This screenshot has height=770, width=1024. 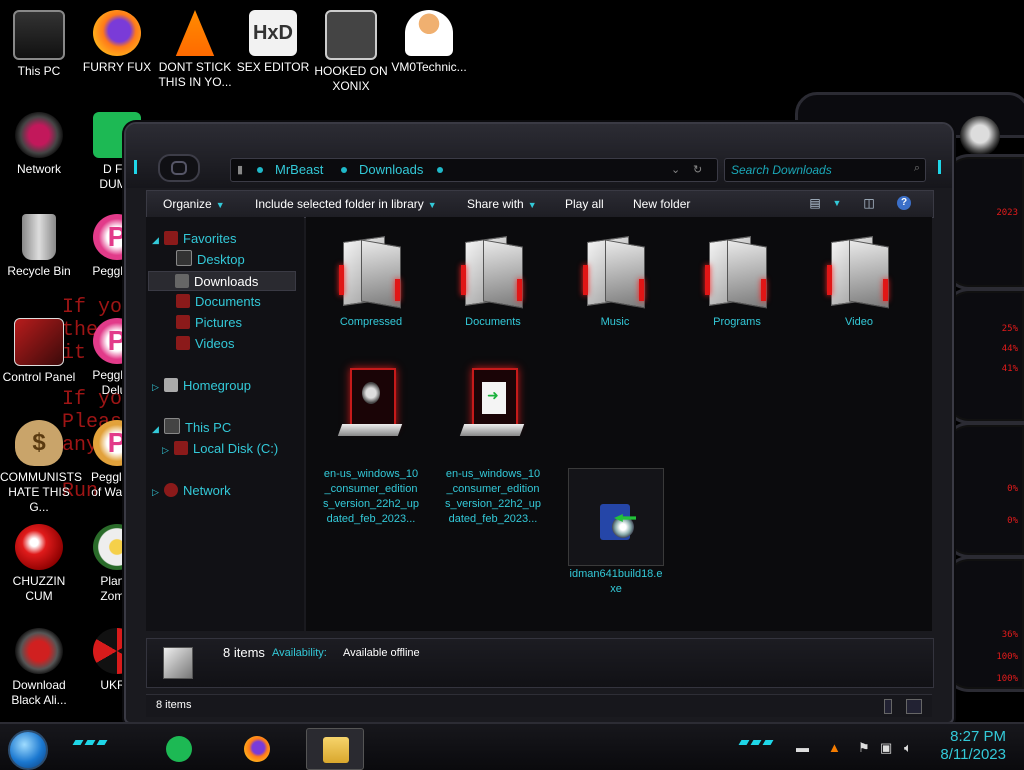 I want to click on videos-icon, so click(x=183, y=343).